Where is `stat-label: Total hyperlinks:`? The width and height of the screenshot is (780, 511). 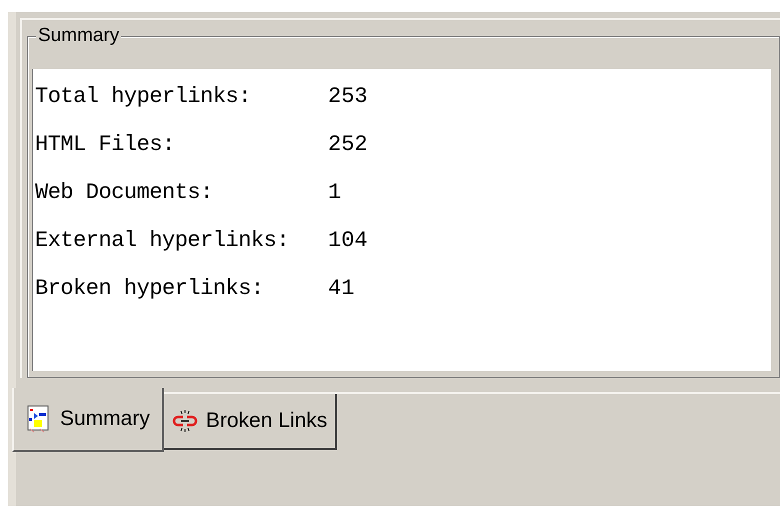 stat-label: Total hyperlinks: is located at coordinates (143, 97).